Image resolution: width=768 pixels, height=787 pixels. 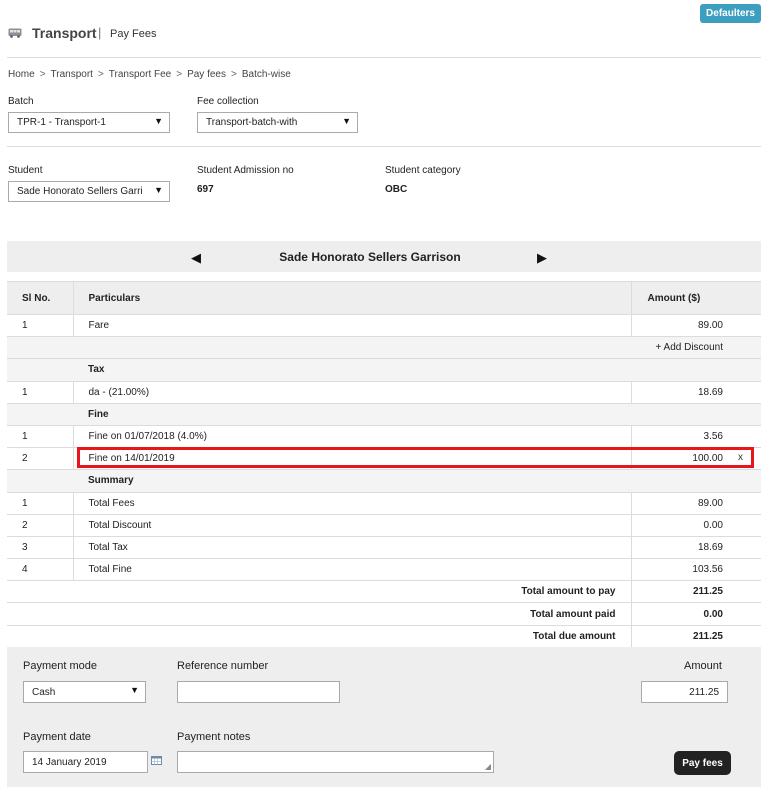 What do you see at coordinates (228, 101) in the screenshot?
I see `fee-collection-label: Fee collection` at bounding box center [228, 101].